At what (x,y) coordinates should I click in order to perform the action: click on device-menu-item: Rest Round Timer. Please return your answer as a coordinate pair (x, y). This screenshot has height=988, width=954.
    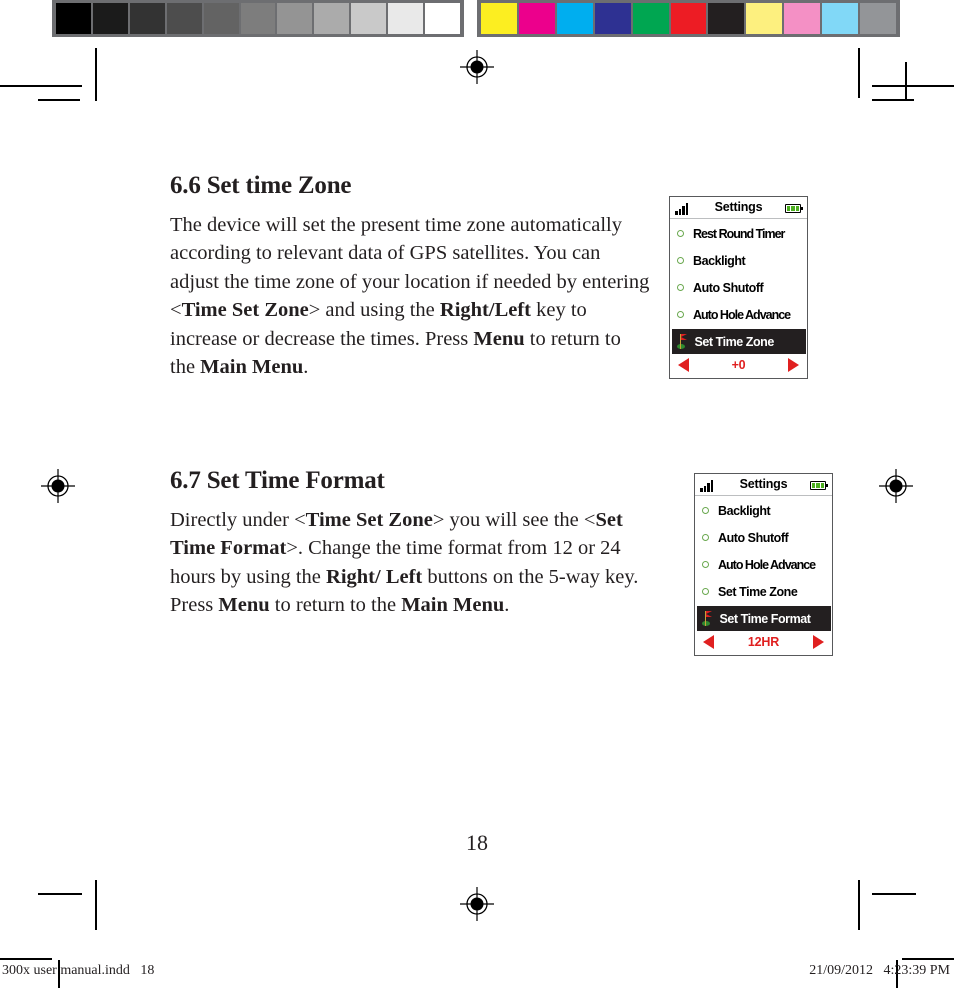
    Looking at the image, I should click on (738, 233).